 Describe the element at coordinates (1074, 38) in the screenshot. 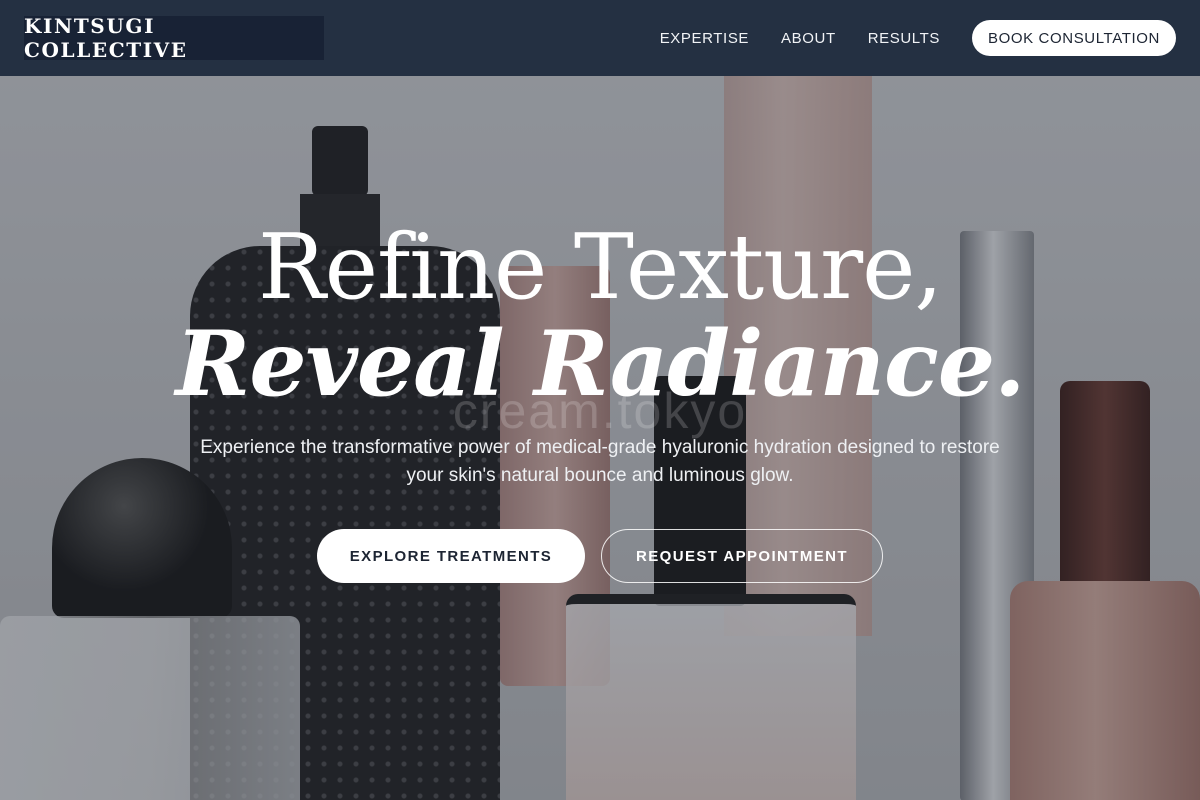

I see `book-consultation-button: BOOK CONSULTATION` at that location.